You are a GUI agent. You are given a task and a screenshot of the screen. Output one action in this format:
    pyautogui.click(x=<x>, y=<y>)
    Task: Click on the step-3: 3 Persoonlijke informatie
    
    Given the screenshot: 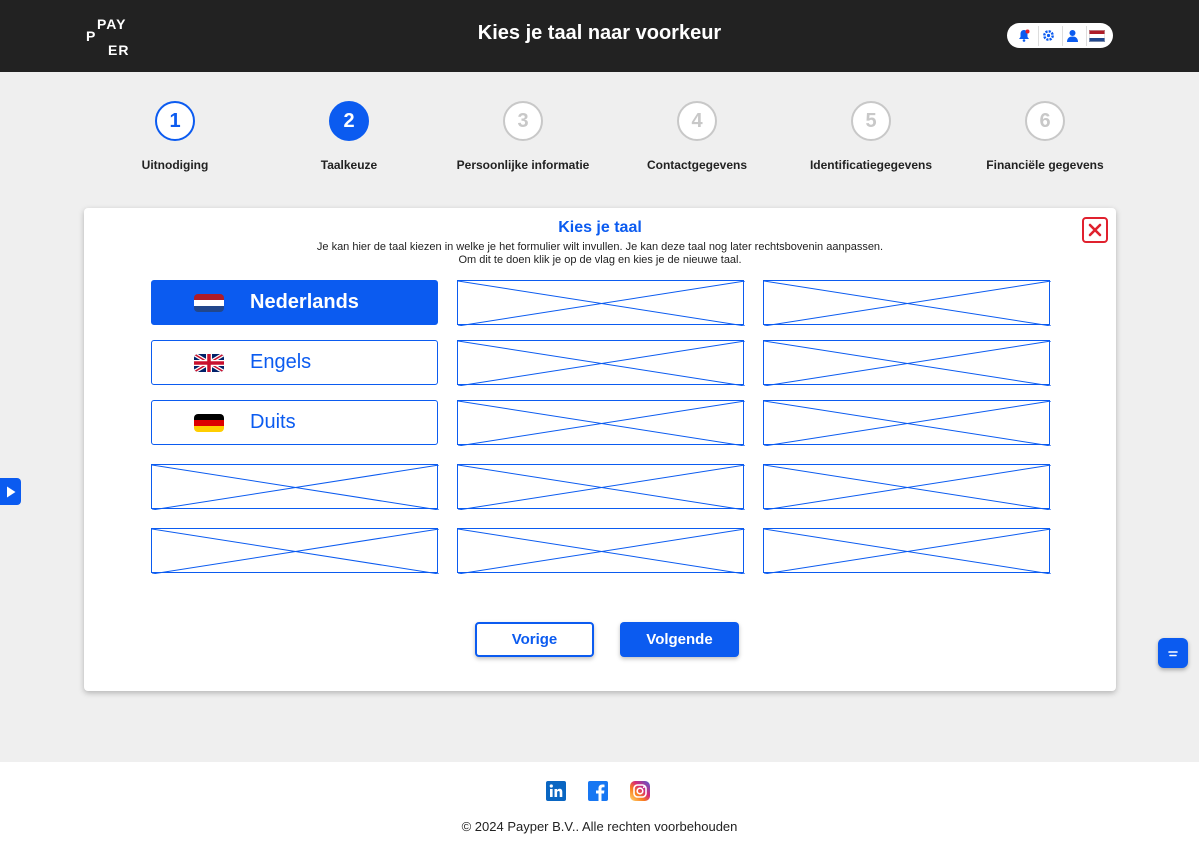 What is the action you would take?
    pyautogui.click(x=523, y=136)
    